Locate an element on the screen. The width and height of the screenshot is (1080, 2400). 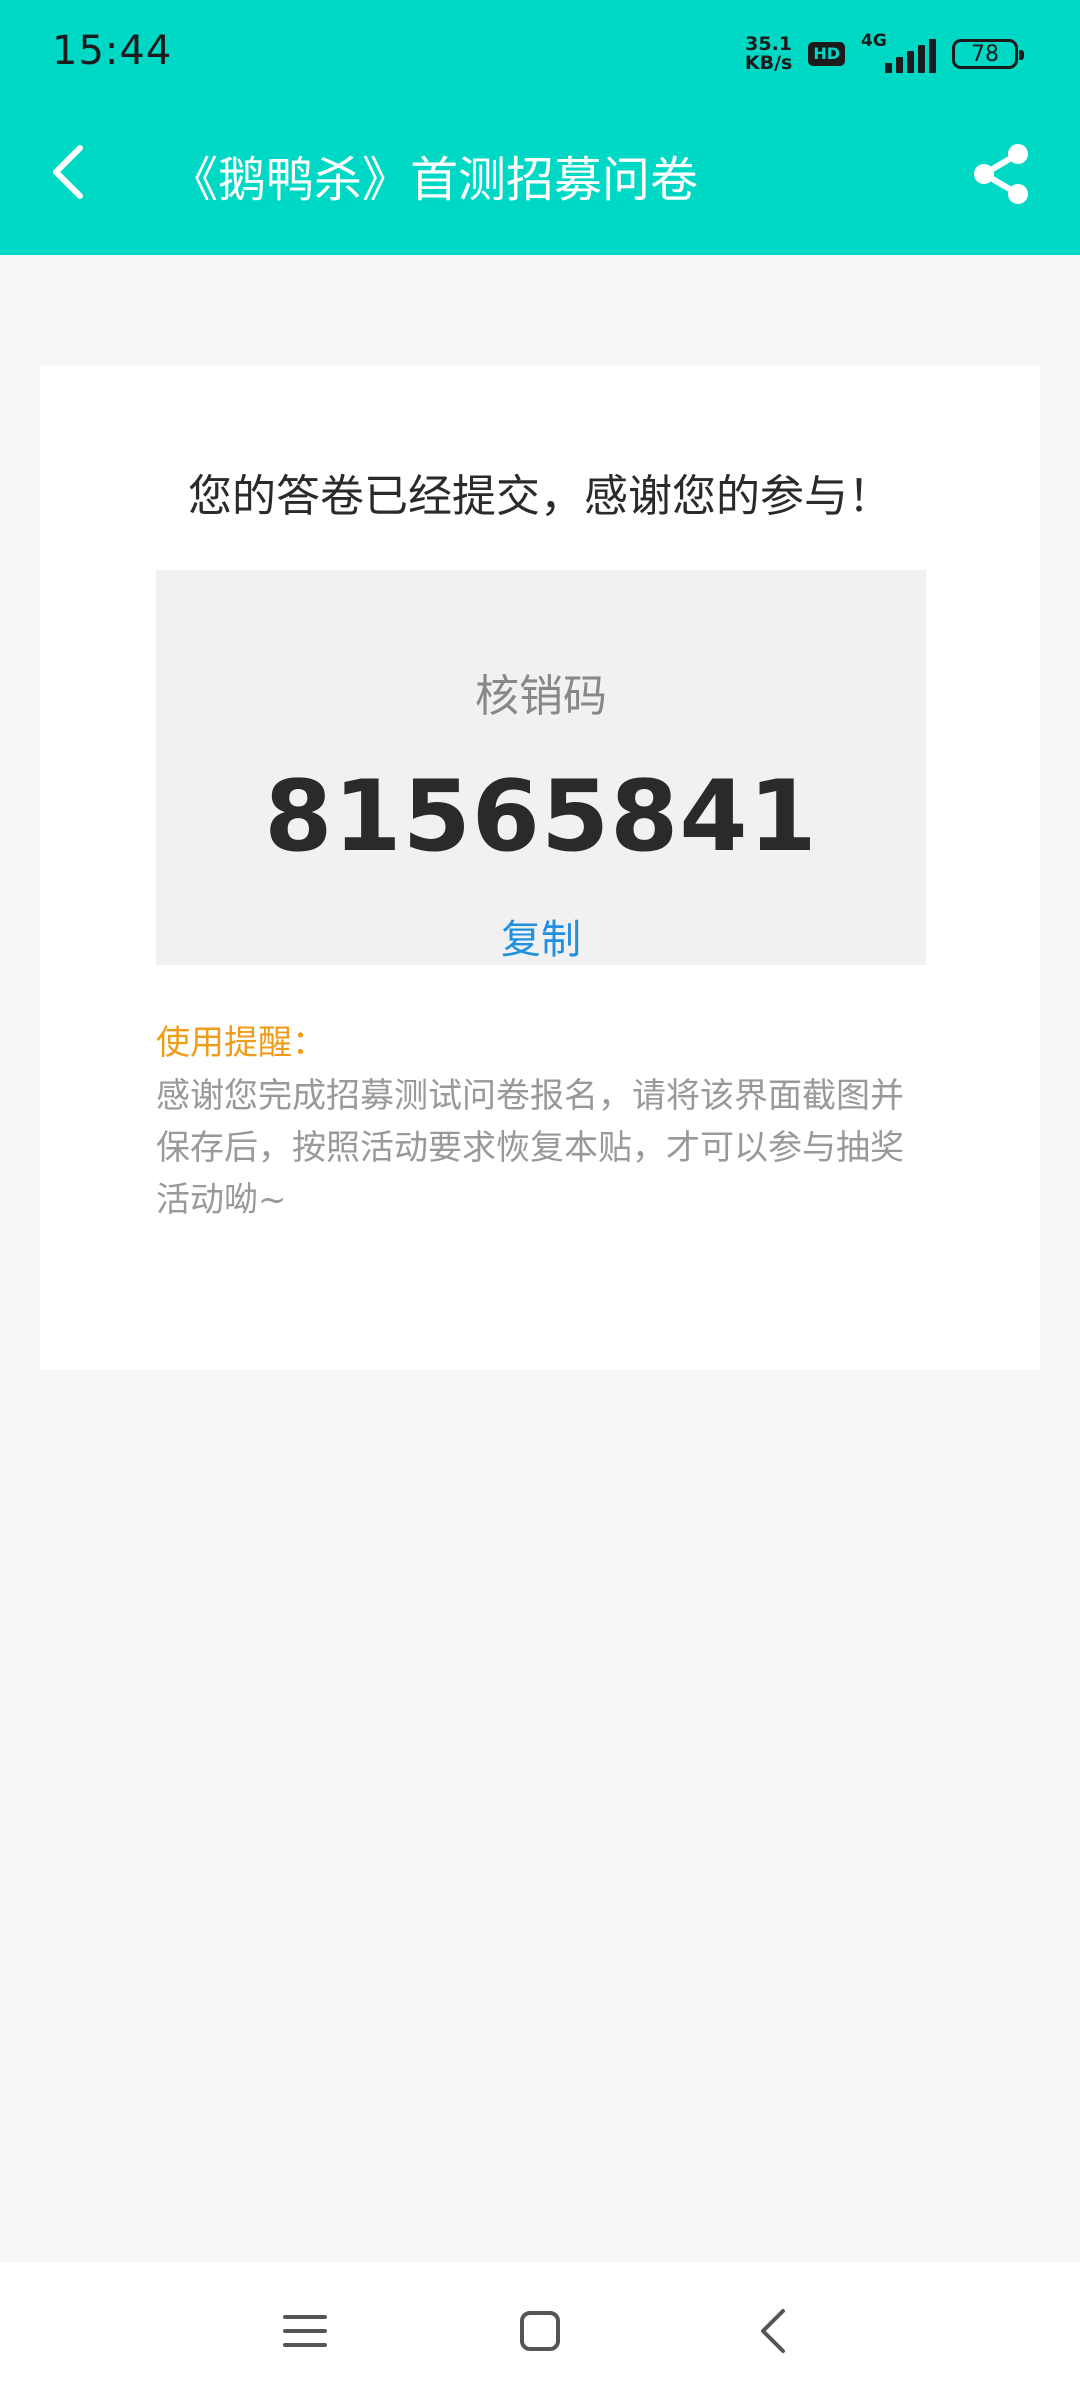
tip-title: 使用提醒： is located at coordinates (241, 1043).